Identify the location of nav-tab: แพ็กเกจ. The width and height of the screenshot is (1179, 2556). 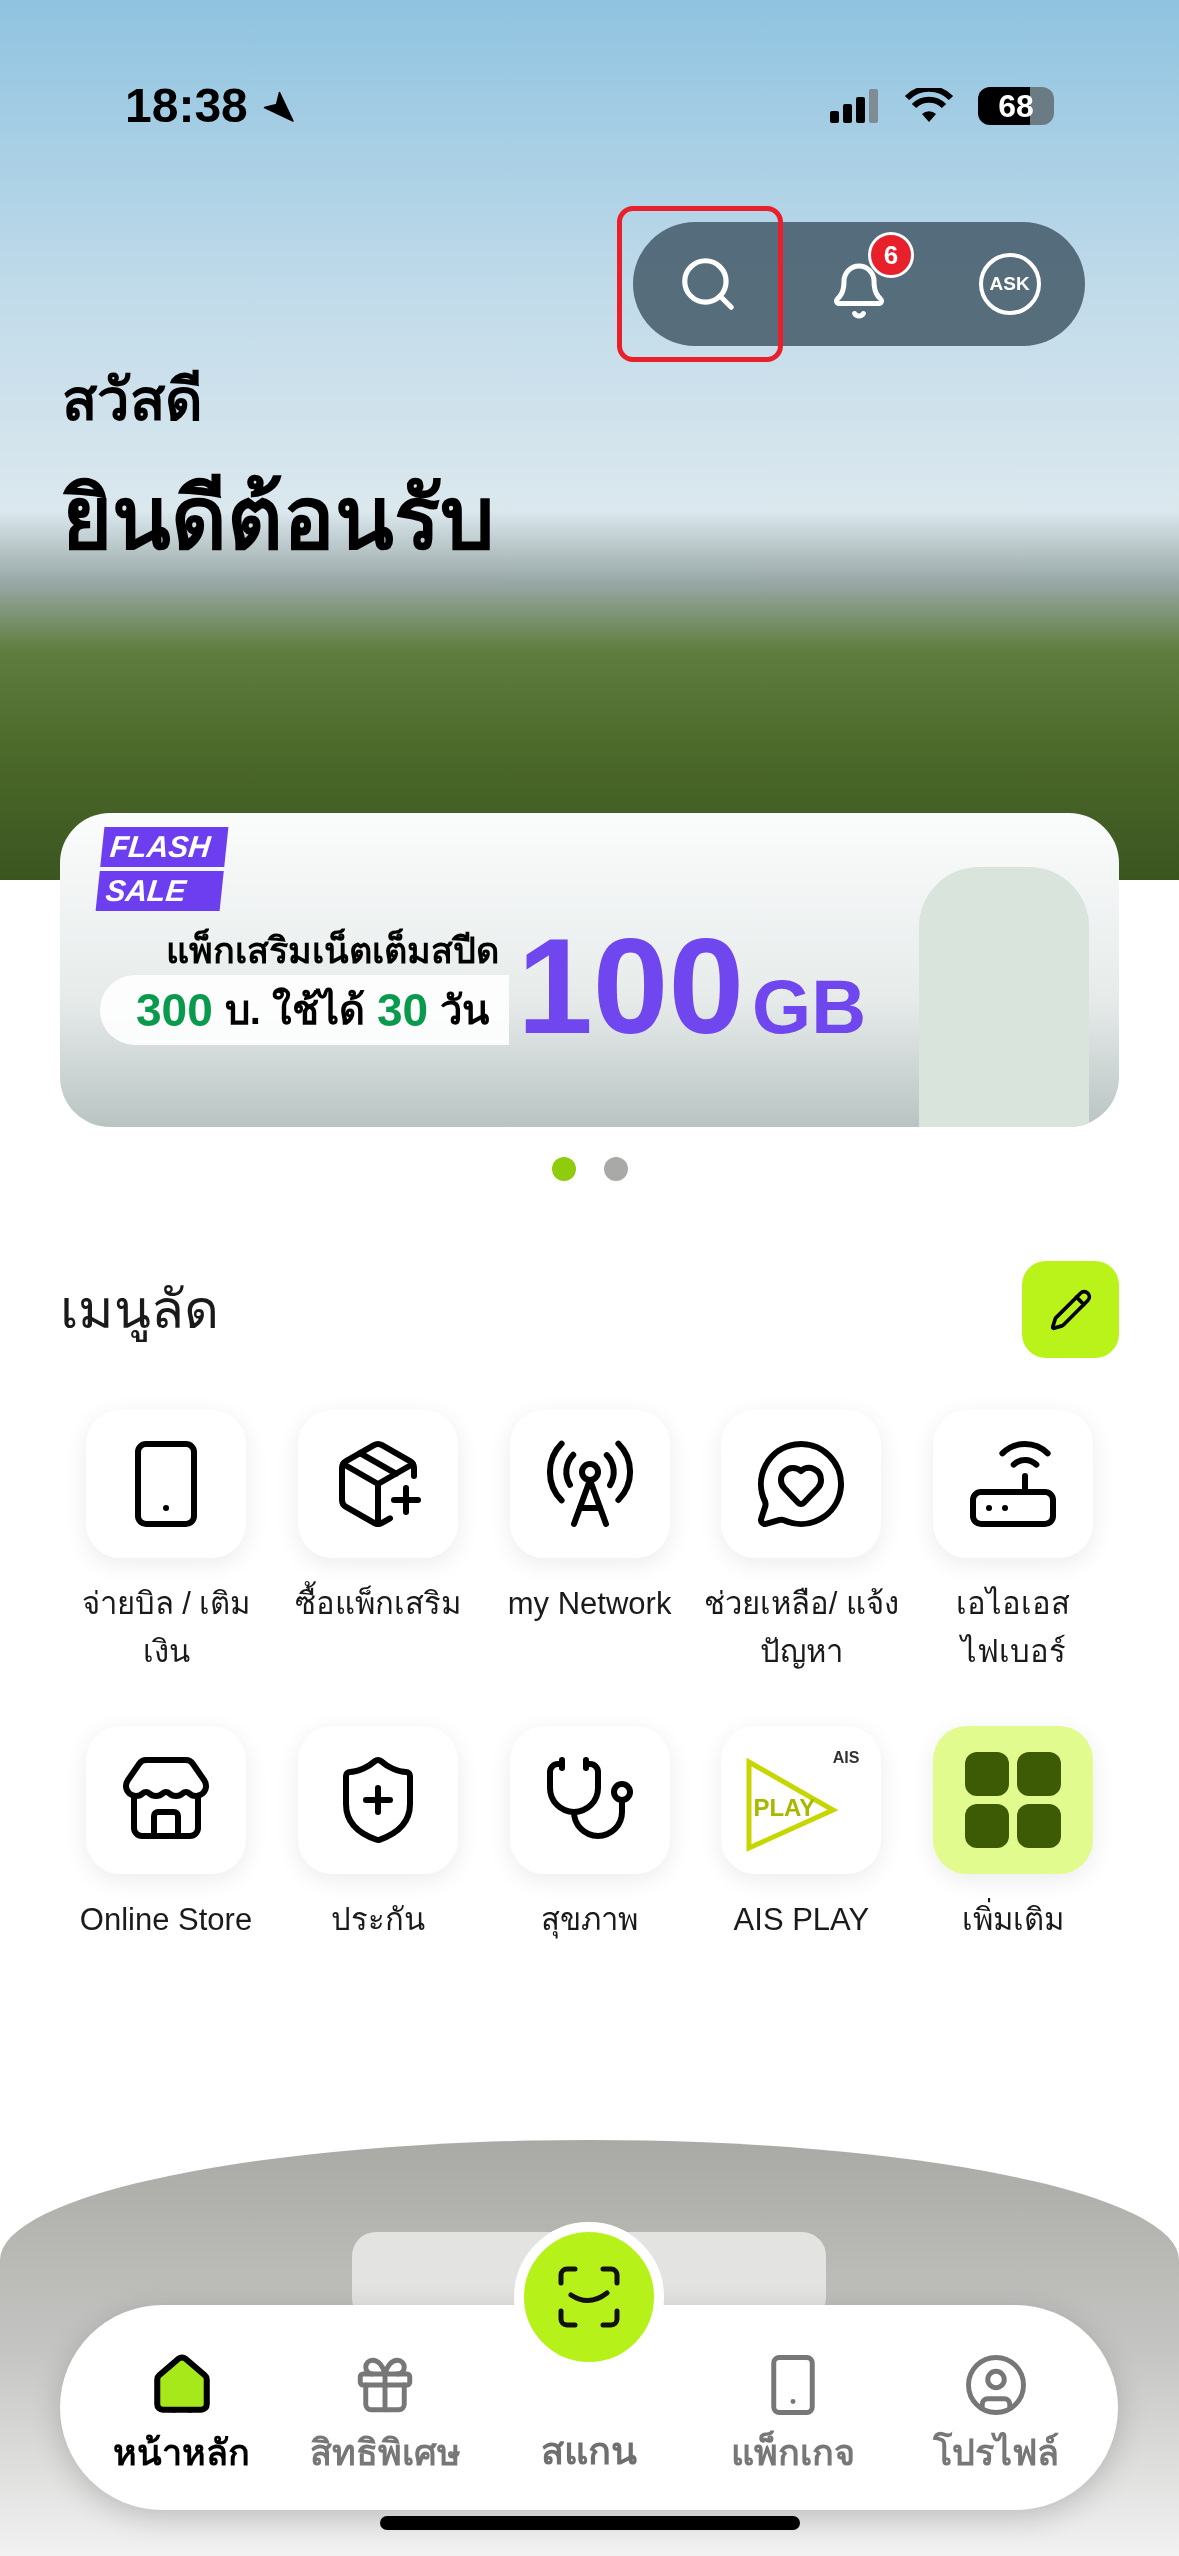
(792, 2416).